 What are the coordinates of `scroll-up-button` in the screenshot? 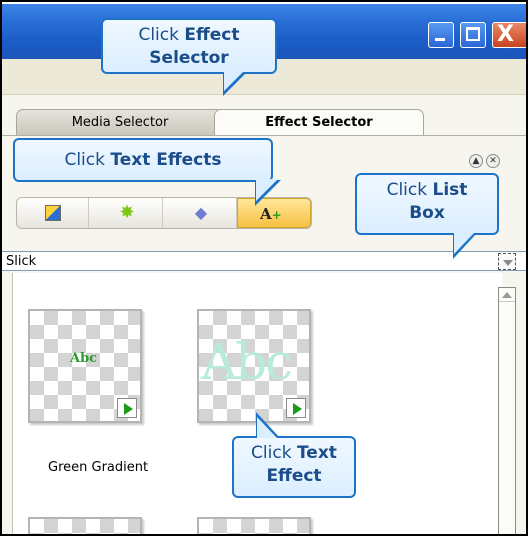 It's located at (507, 295).